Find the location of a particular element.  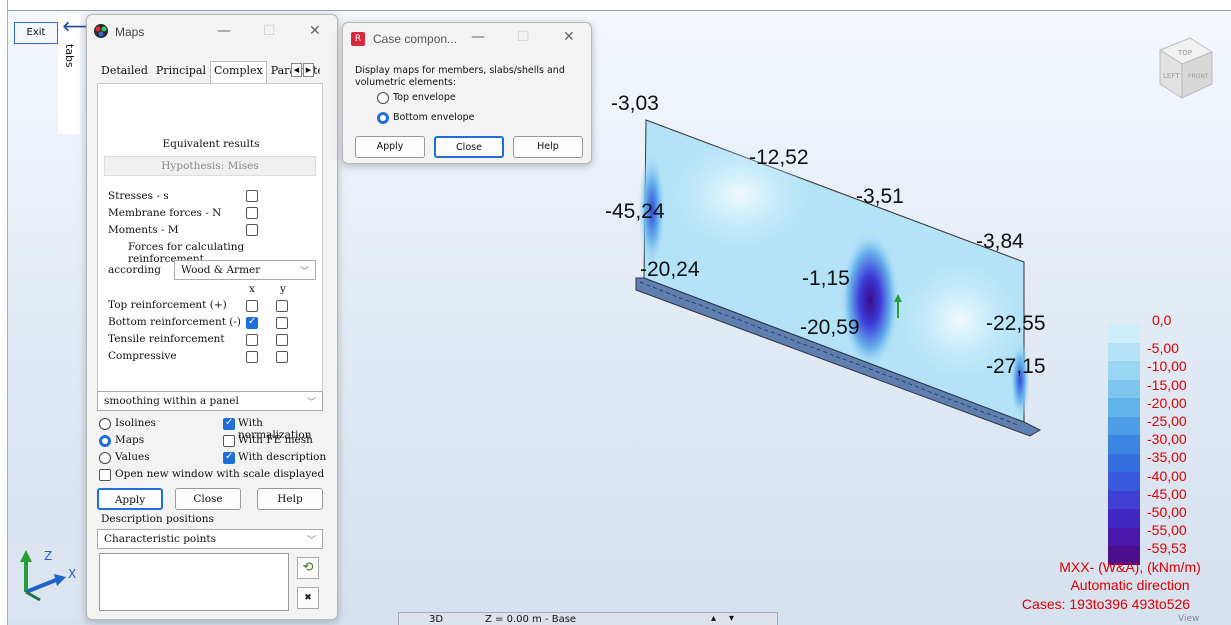

values-radio is located at coordinates (105, 458).